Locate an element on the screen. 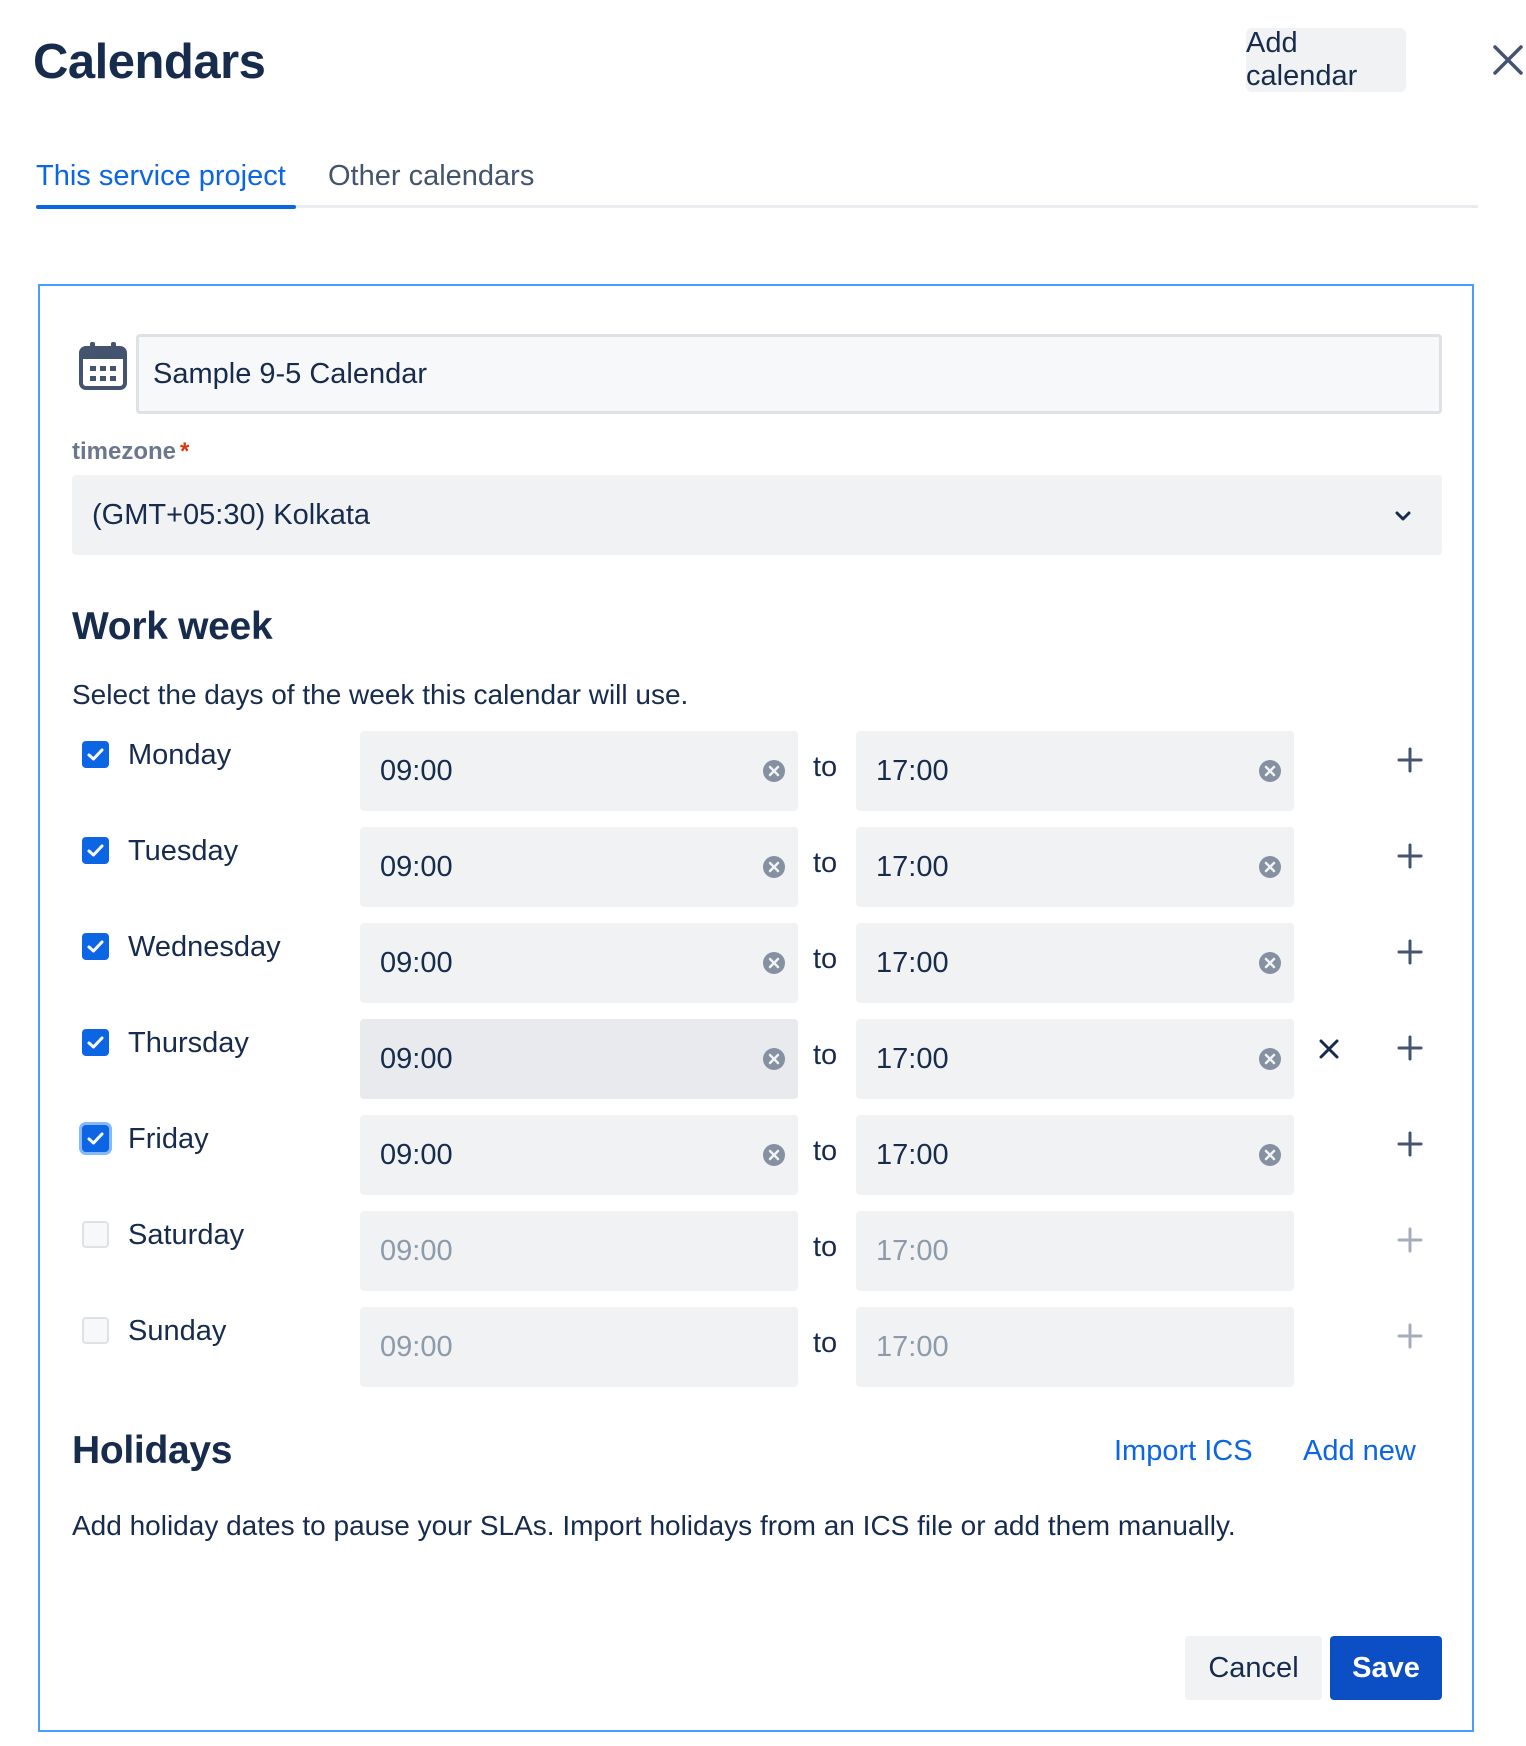  day-row-friday: Friday 09:00 to 17:00 is located at coordinates (757, 1155).